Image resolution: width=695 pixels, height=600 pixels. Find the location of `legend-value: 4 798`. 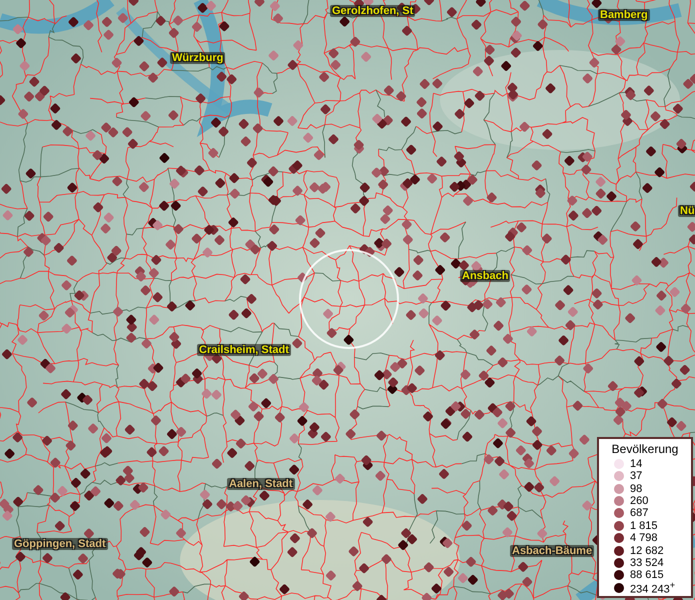

legend-value: 4 798 is located at coordinates (644, 538).